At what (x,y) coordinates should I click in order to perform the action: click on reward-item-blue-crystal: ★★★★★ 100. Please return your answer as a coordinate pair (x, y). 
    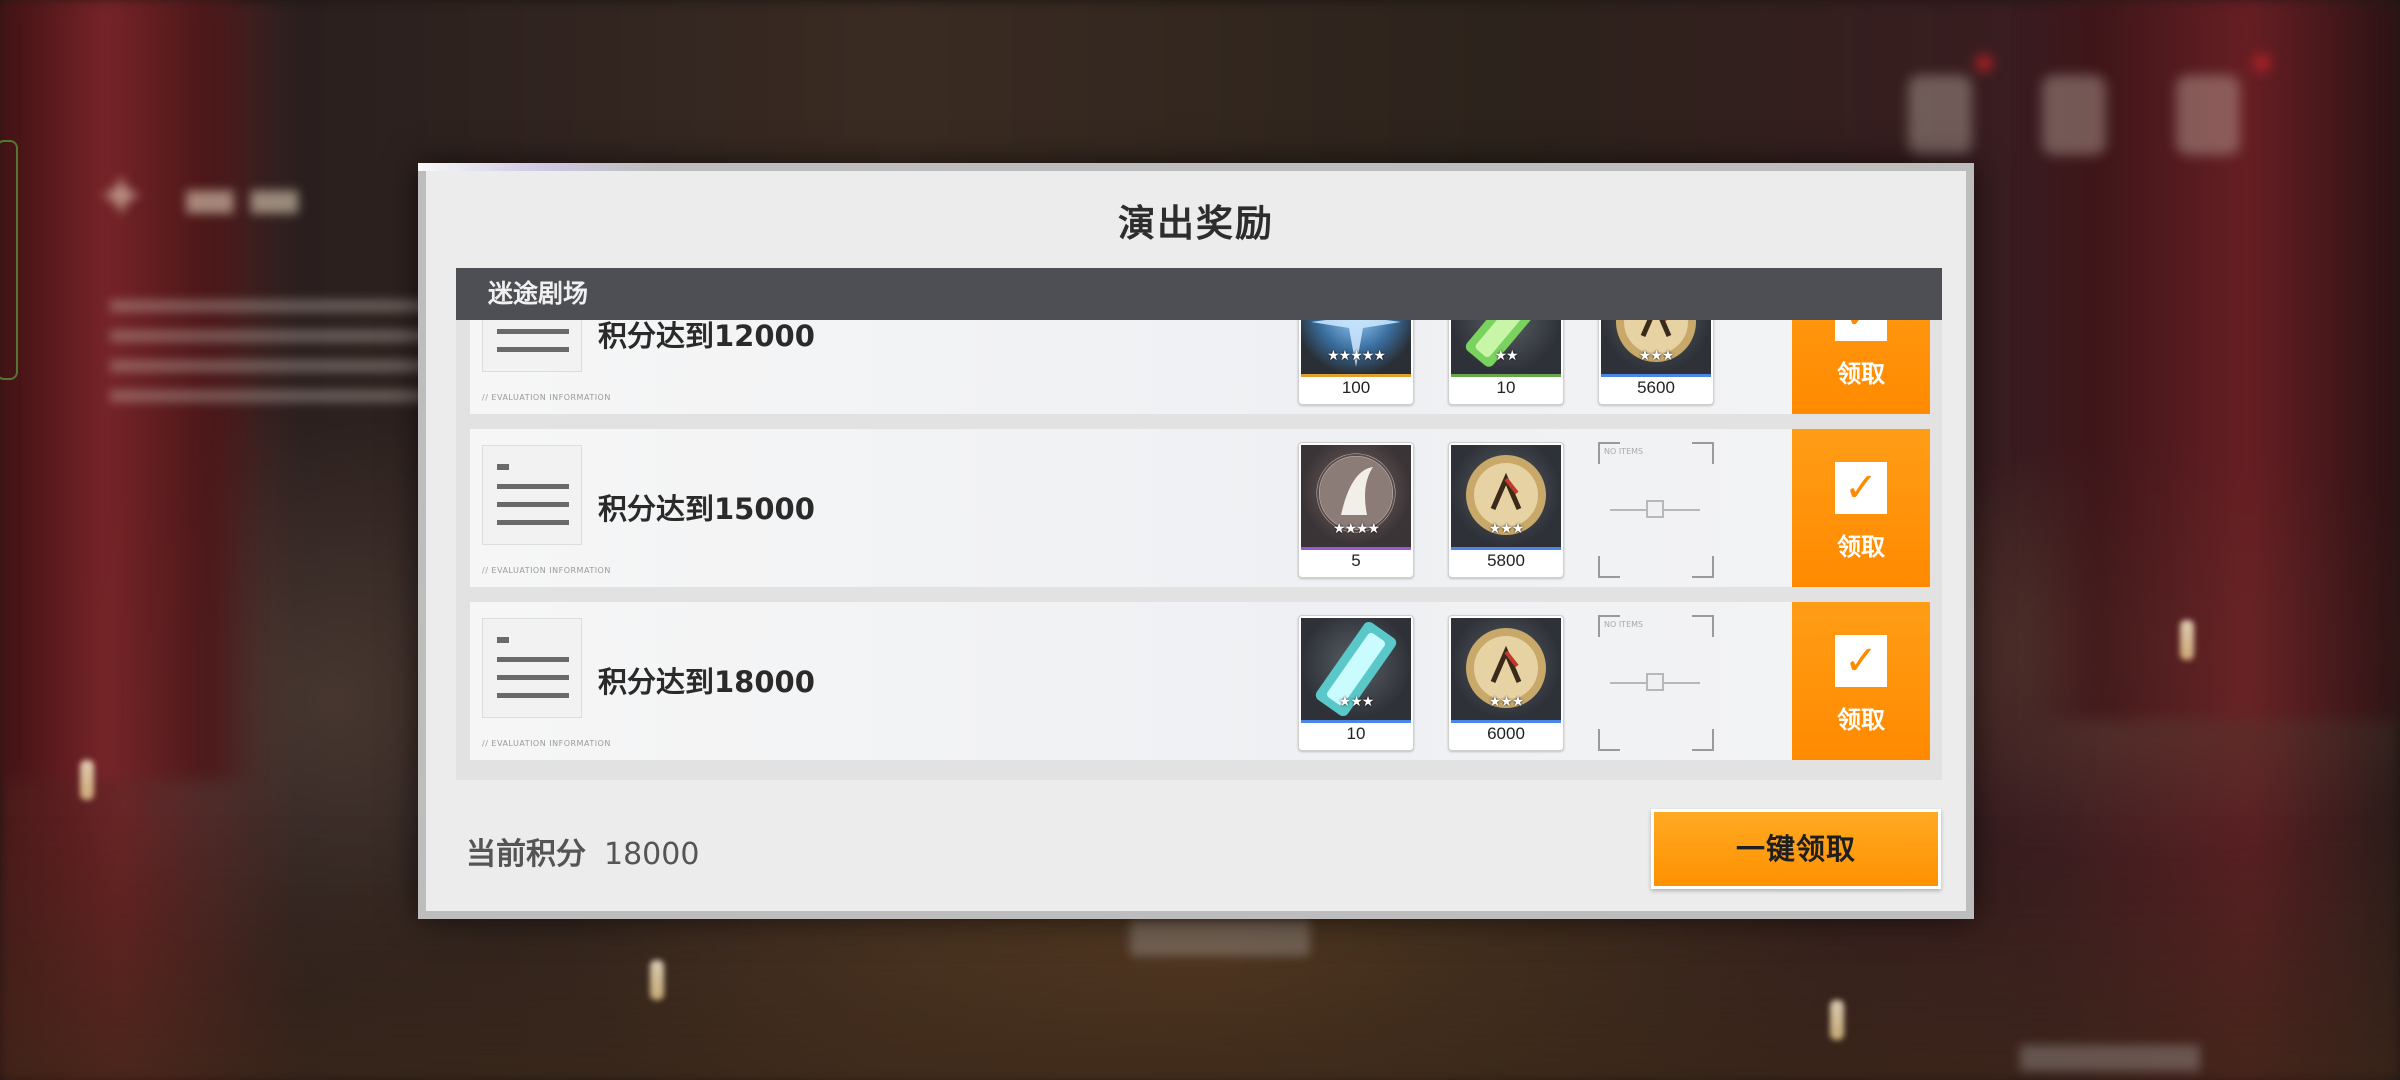
    Looking at the image, I should click on (1356, 362).